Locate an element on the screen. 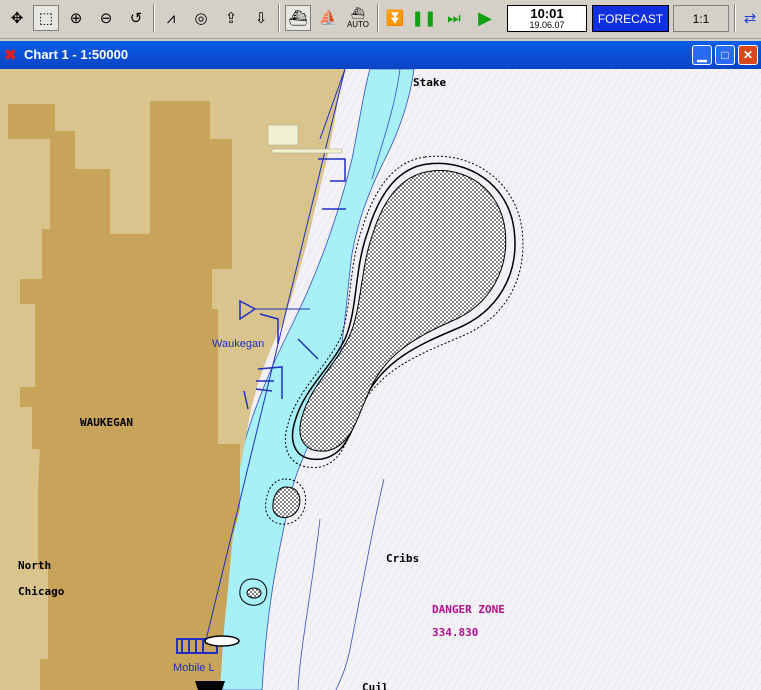 The width and height of the screenshot is (761, 690). zoom-in-icon: ⊕ is located at coordinates (76, 18).